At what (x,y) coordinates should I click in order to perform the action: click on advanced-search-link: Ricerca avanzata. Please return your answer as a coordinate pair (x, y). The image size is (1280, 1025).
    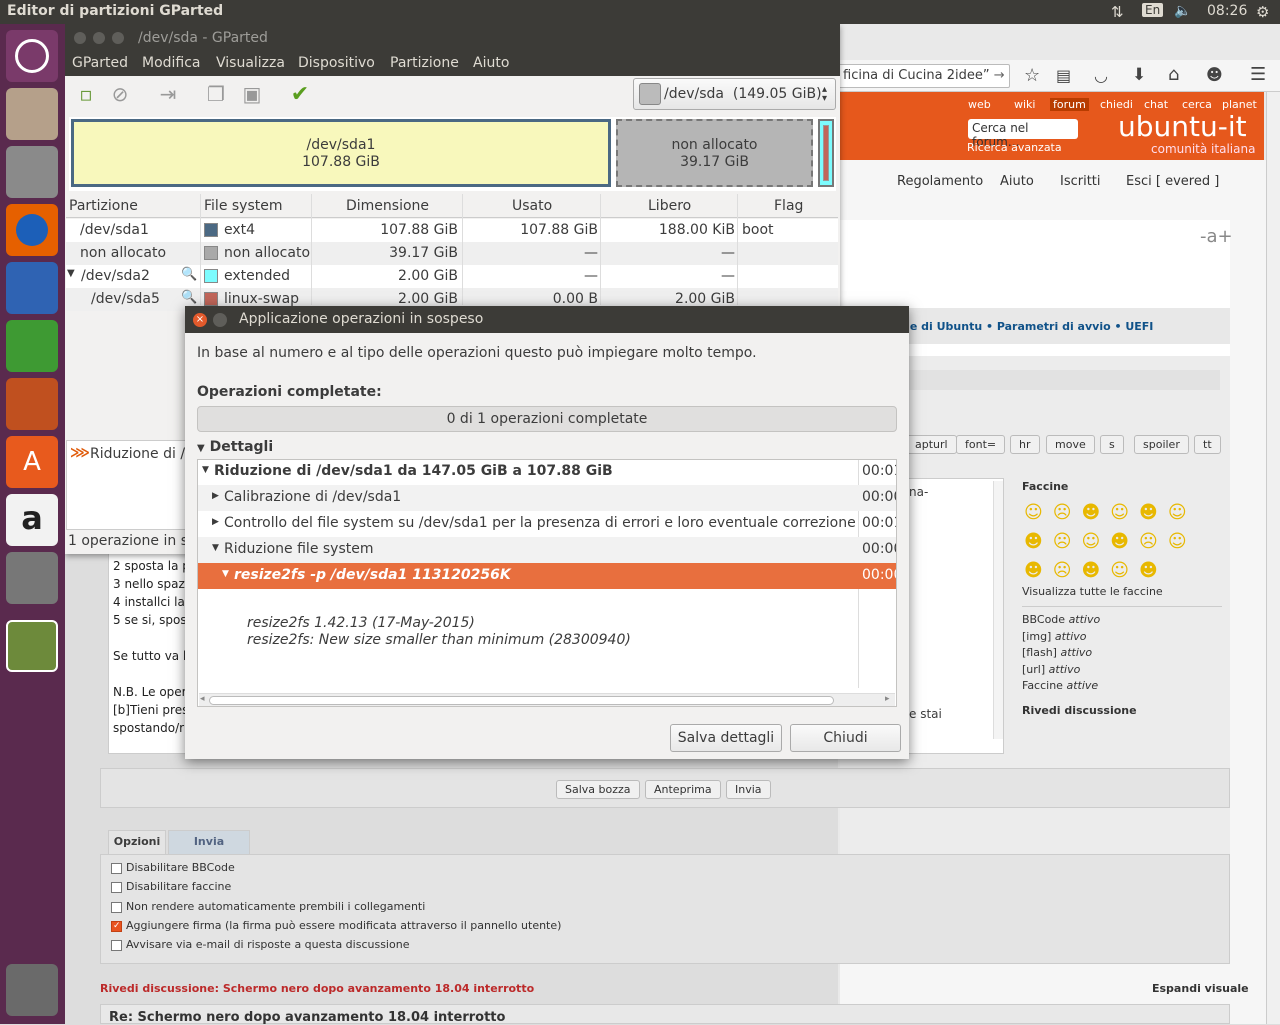
    Looking at the image, I should click on (1014, 147).